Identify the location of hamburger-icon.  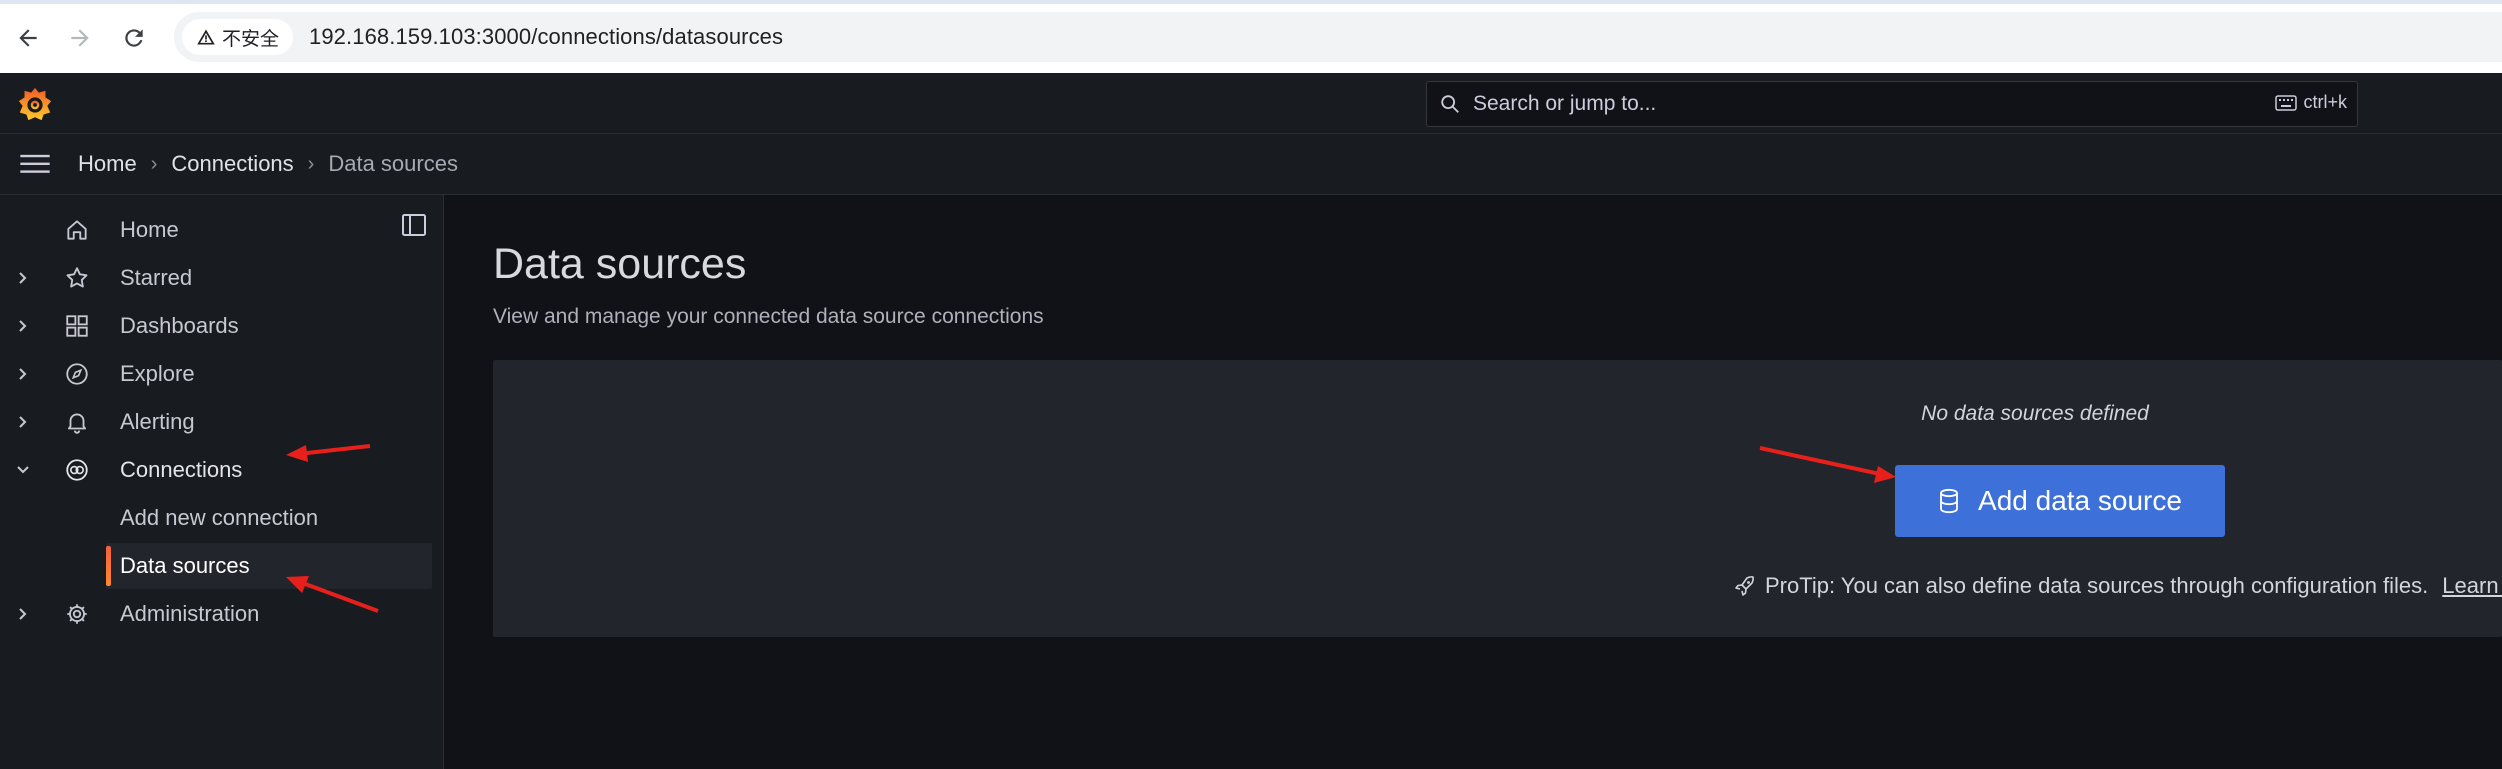
(35, 163).